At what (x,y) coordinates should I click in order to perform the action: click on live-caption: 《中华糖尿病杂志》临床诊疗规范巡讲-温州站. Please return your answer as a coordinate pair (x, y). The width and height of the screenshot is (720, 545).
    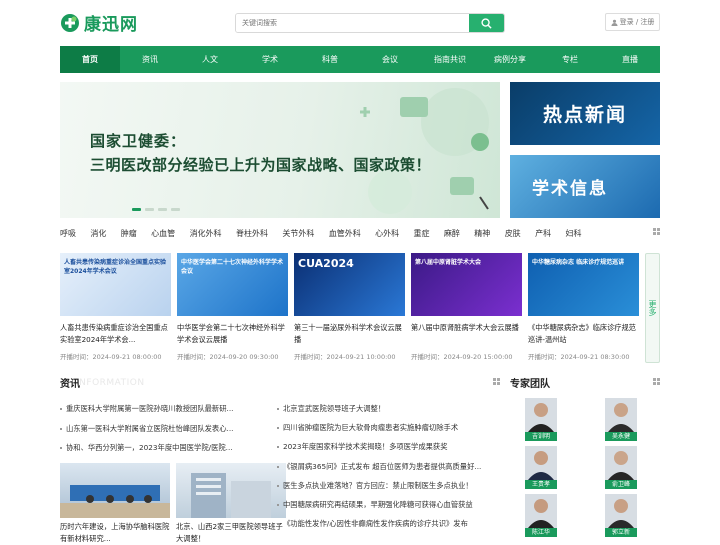
    Looking at the image, I should click on (582, 333).